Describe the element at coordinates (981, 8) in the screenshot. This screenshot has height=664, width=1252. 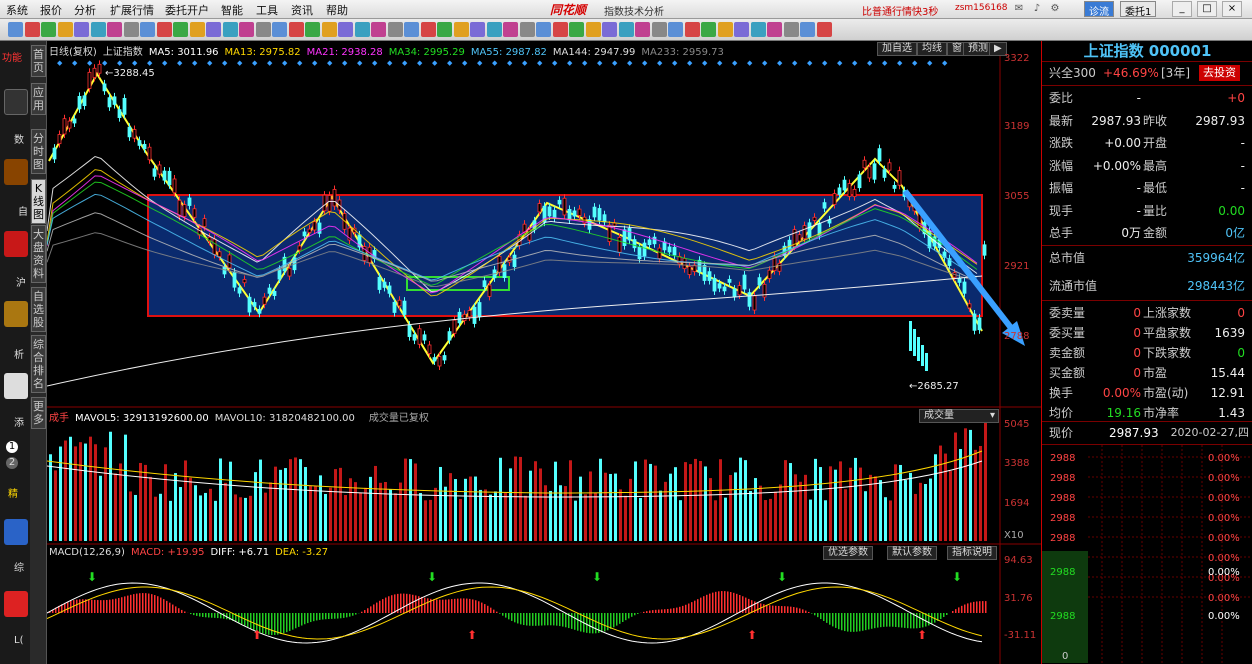
I see `user-name: zsm156168` at that location.